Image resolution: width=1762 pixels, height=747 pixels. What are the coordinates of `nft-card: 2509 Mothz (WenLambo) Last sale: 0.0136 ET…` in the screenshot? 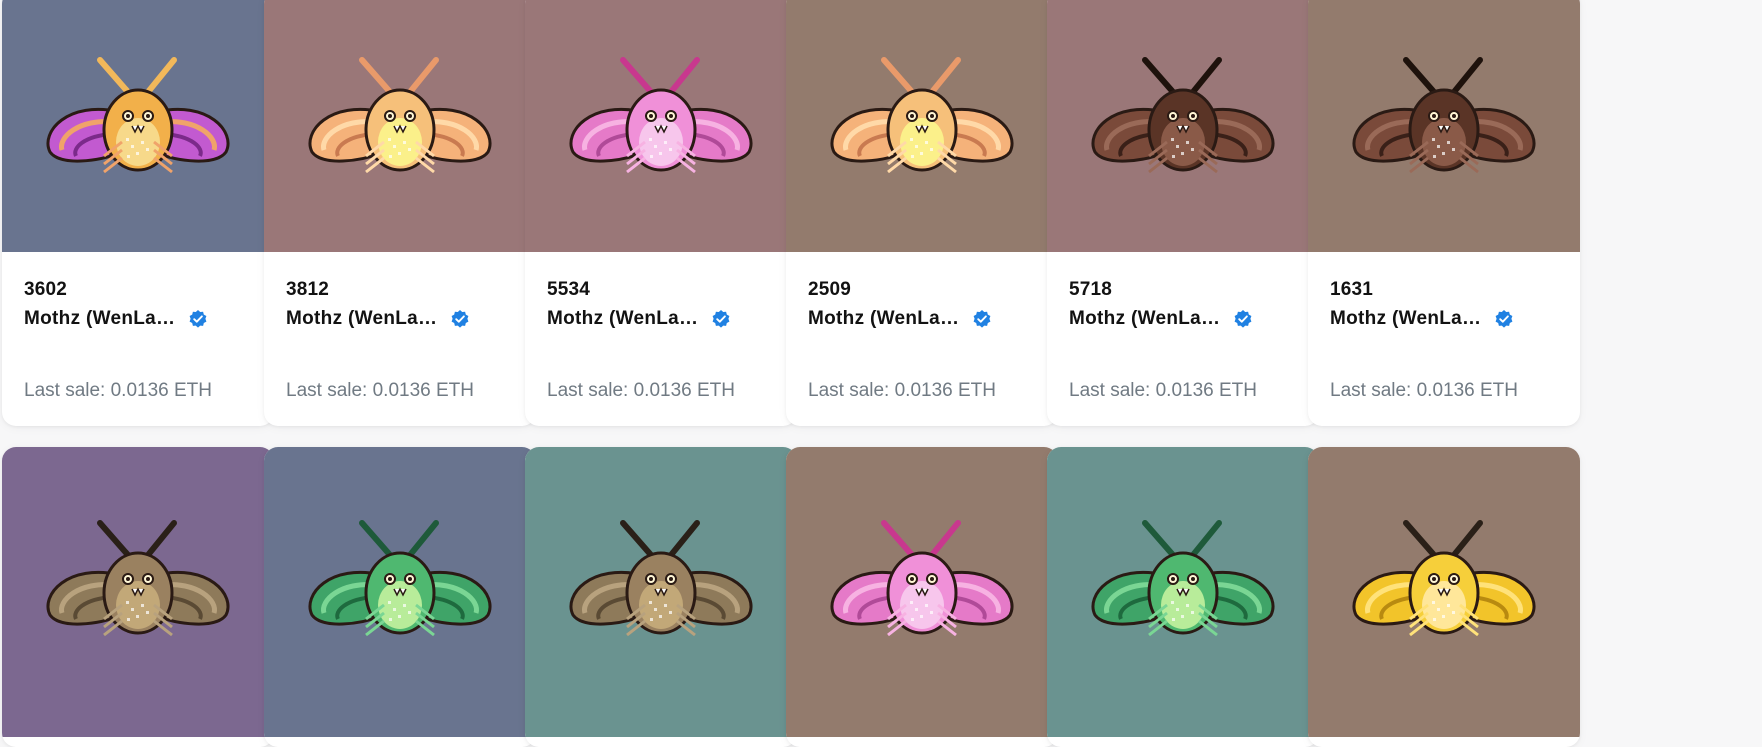 It's located at (922, 213).